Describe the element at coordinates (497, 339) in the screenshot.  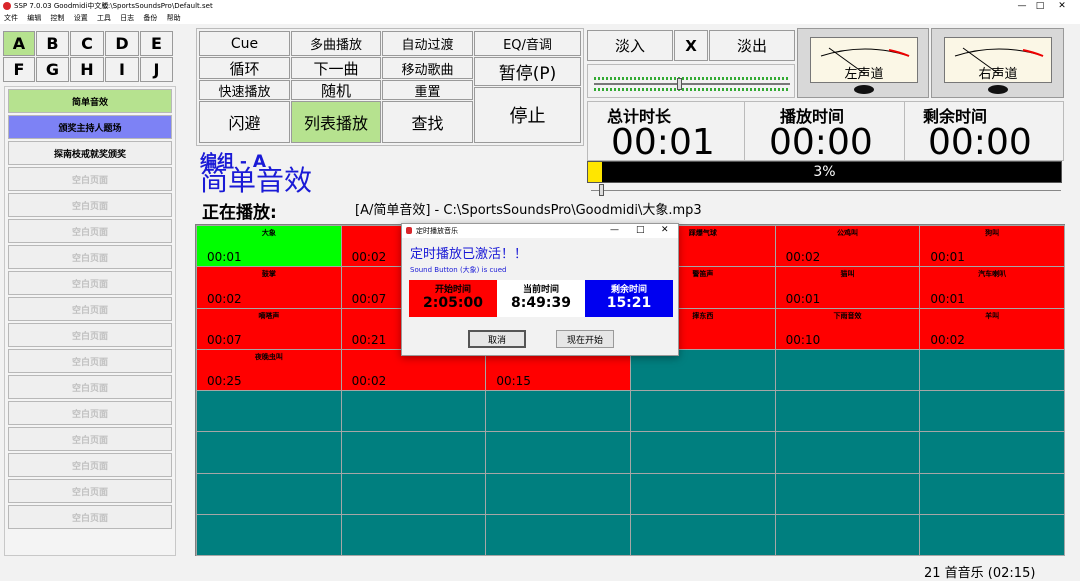
I see `cancel-button: 取消` at that location.